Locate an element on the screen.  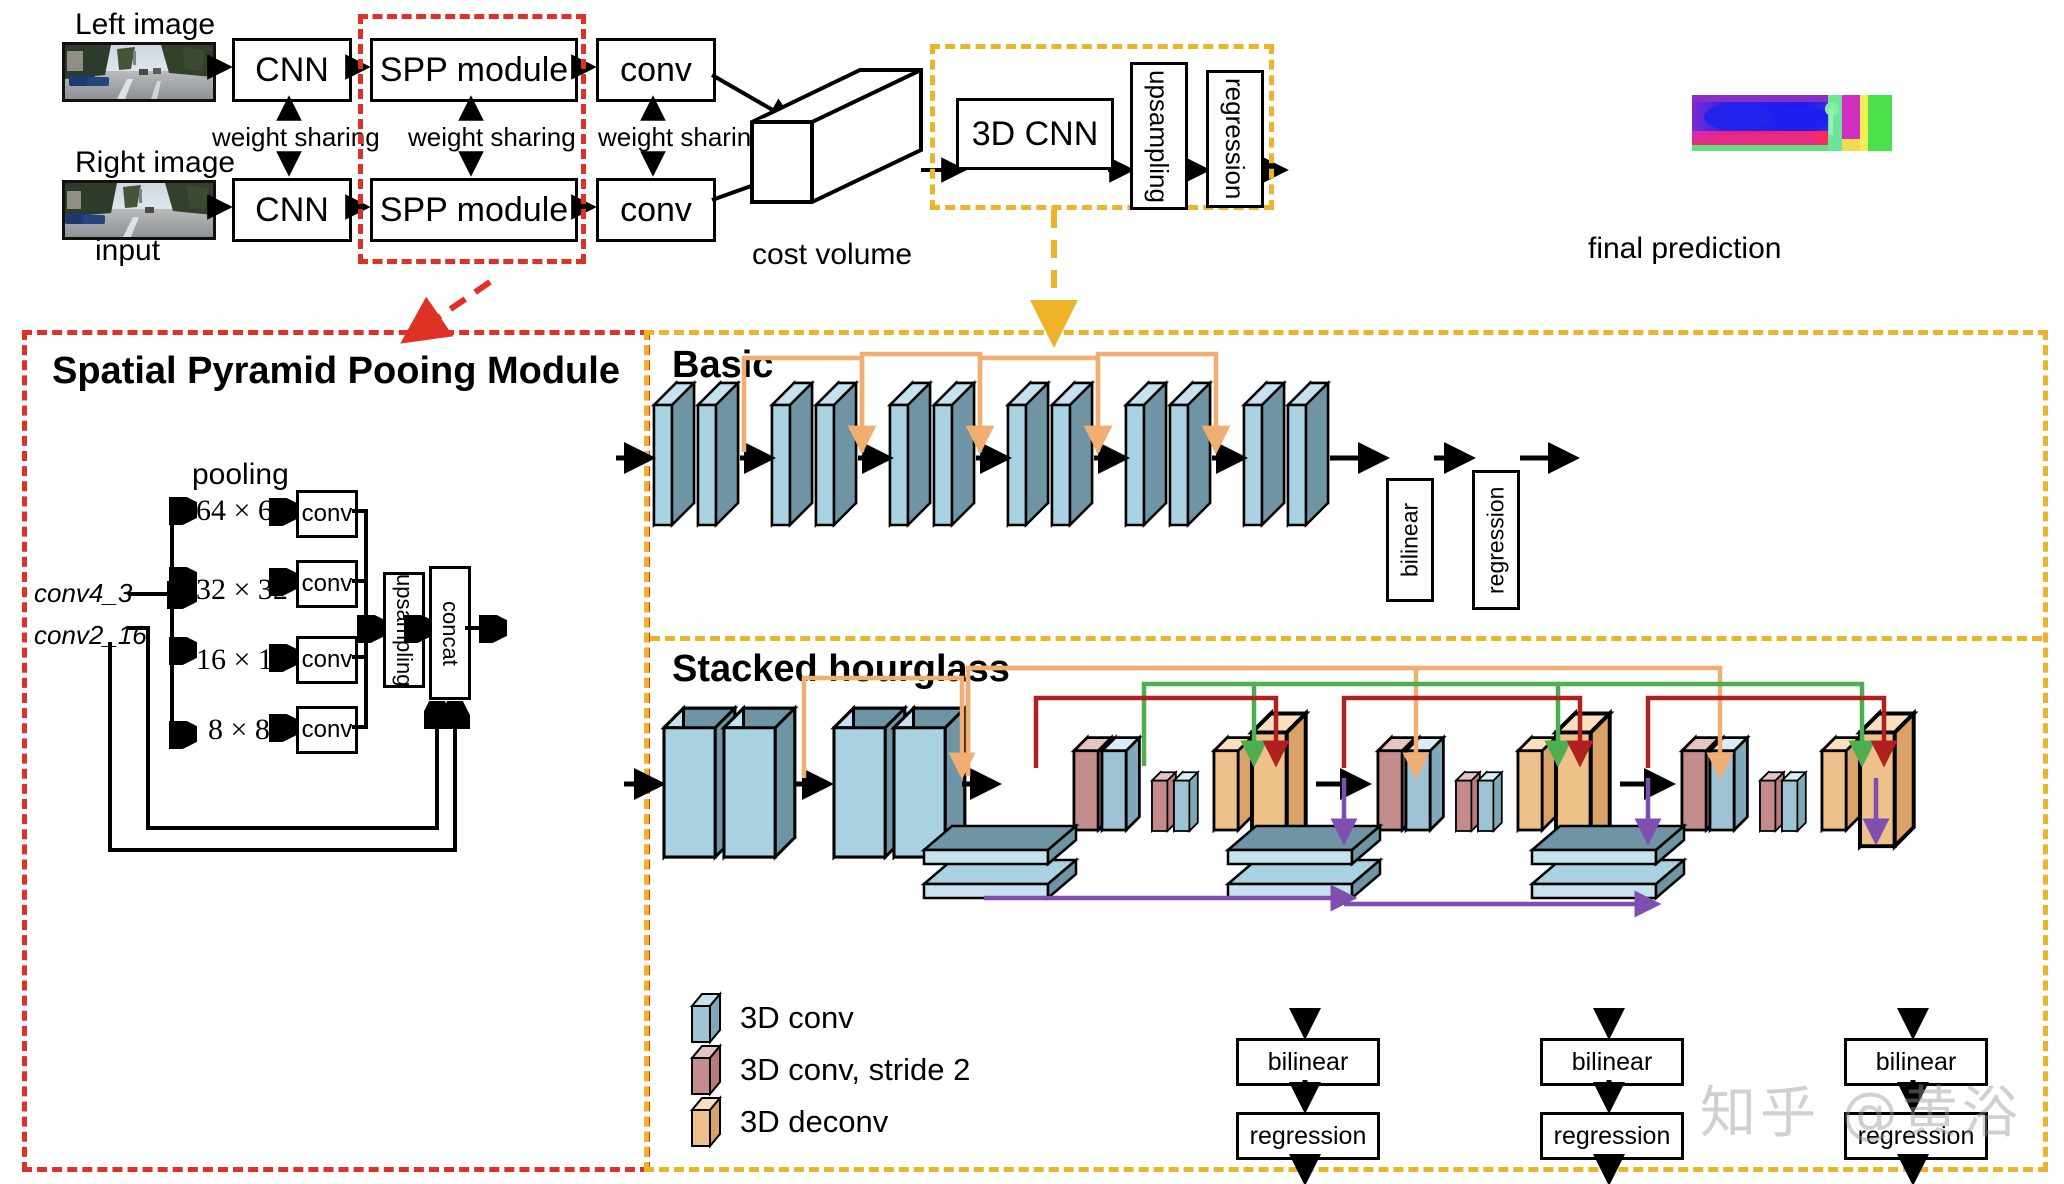
hourglass-regression-box-2: regression is located at coordinates (1612, 1136).